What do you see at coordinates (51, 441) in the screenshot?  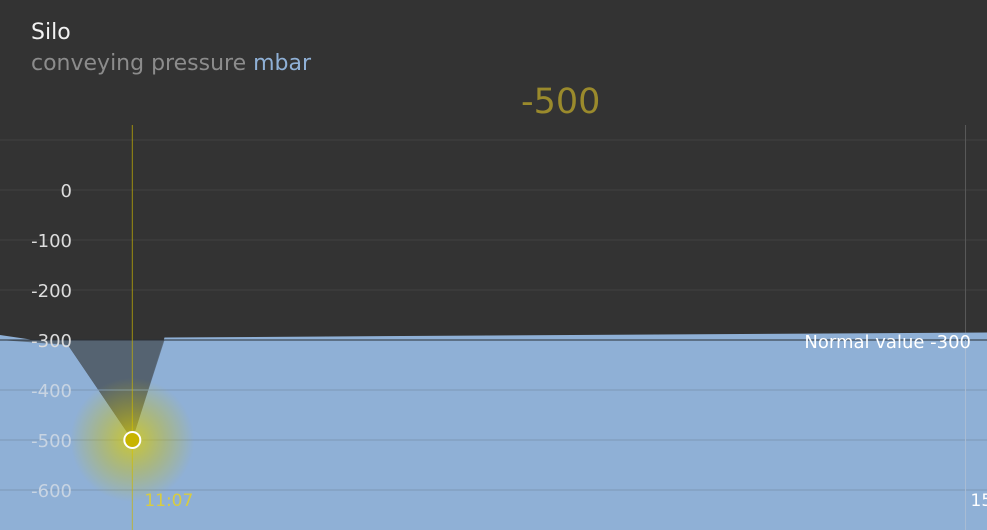 I see `y-tick-label: -500` at bounding box center [51, 441].